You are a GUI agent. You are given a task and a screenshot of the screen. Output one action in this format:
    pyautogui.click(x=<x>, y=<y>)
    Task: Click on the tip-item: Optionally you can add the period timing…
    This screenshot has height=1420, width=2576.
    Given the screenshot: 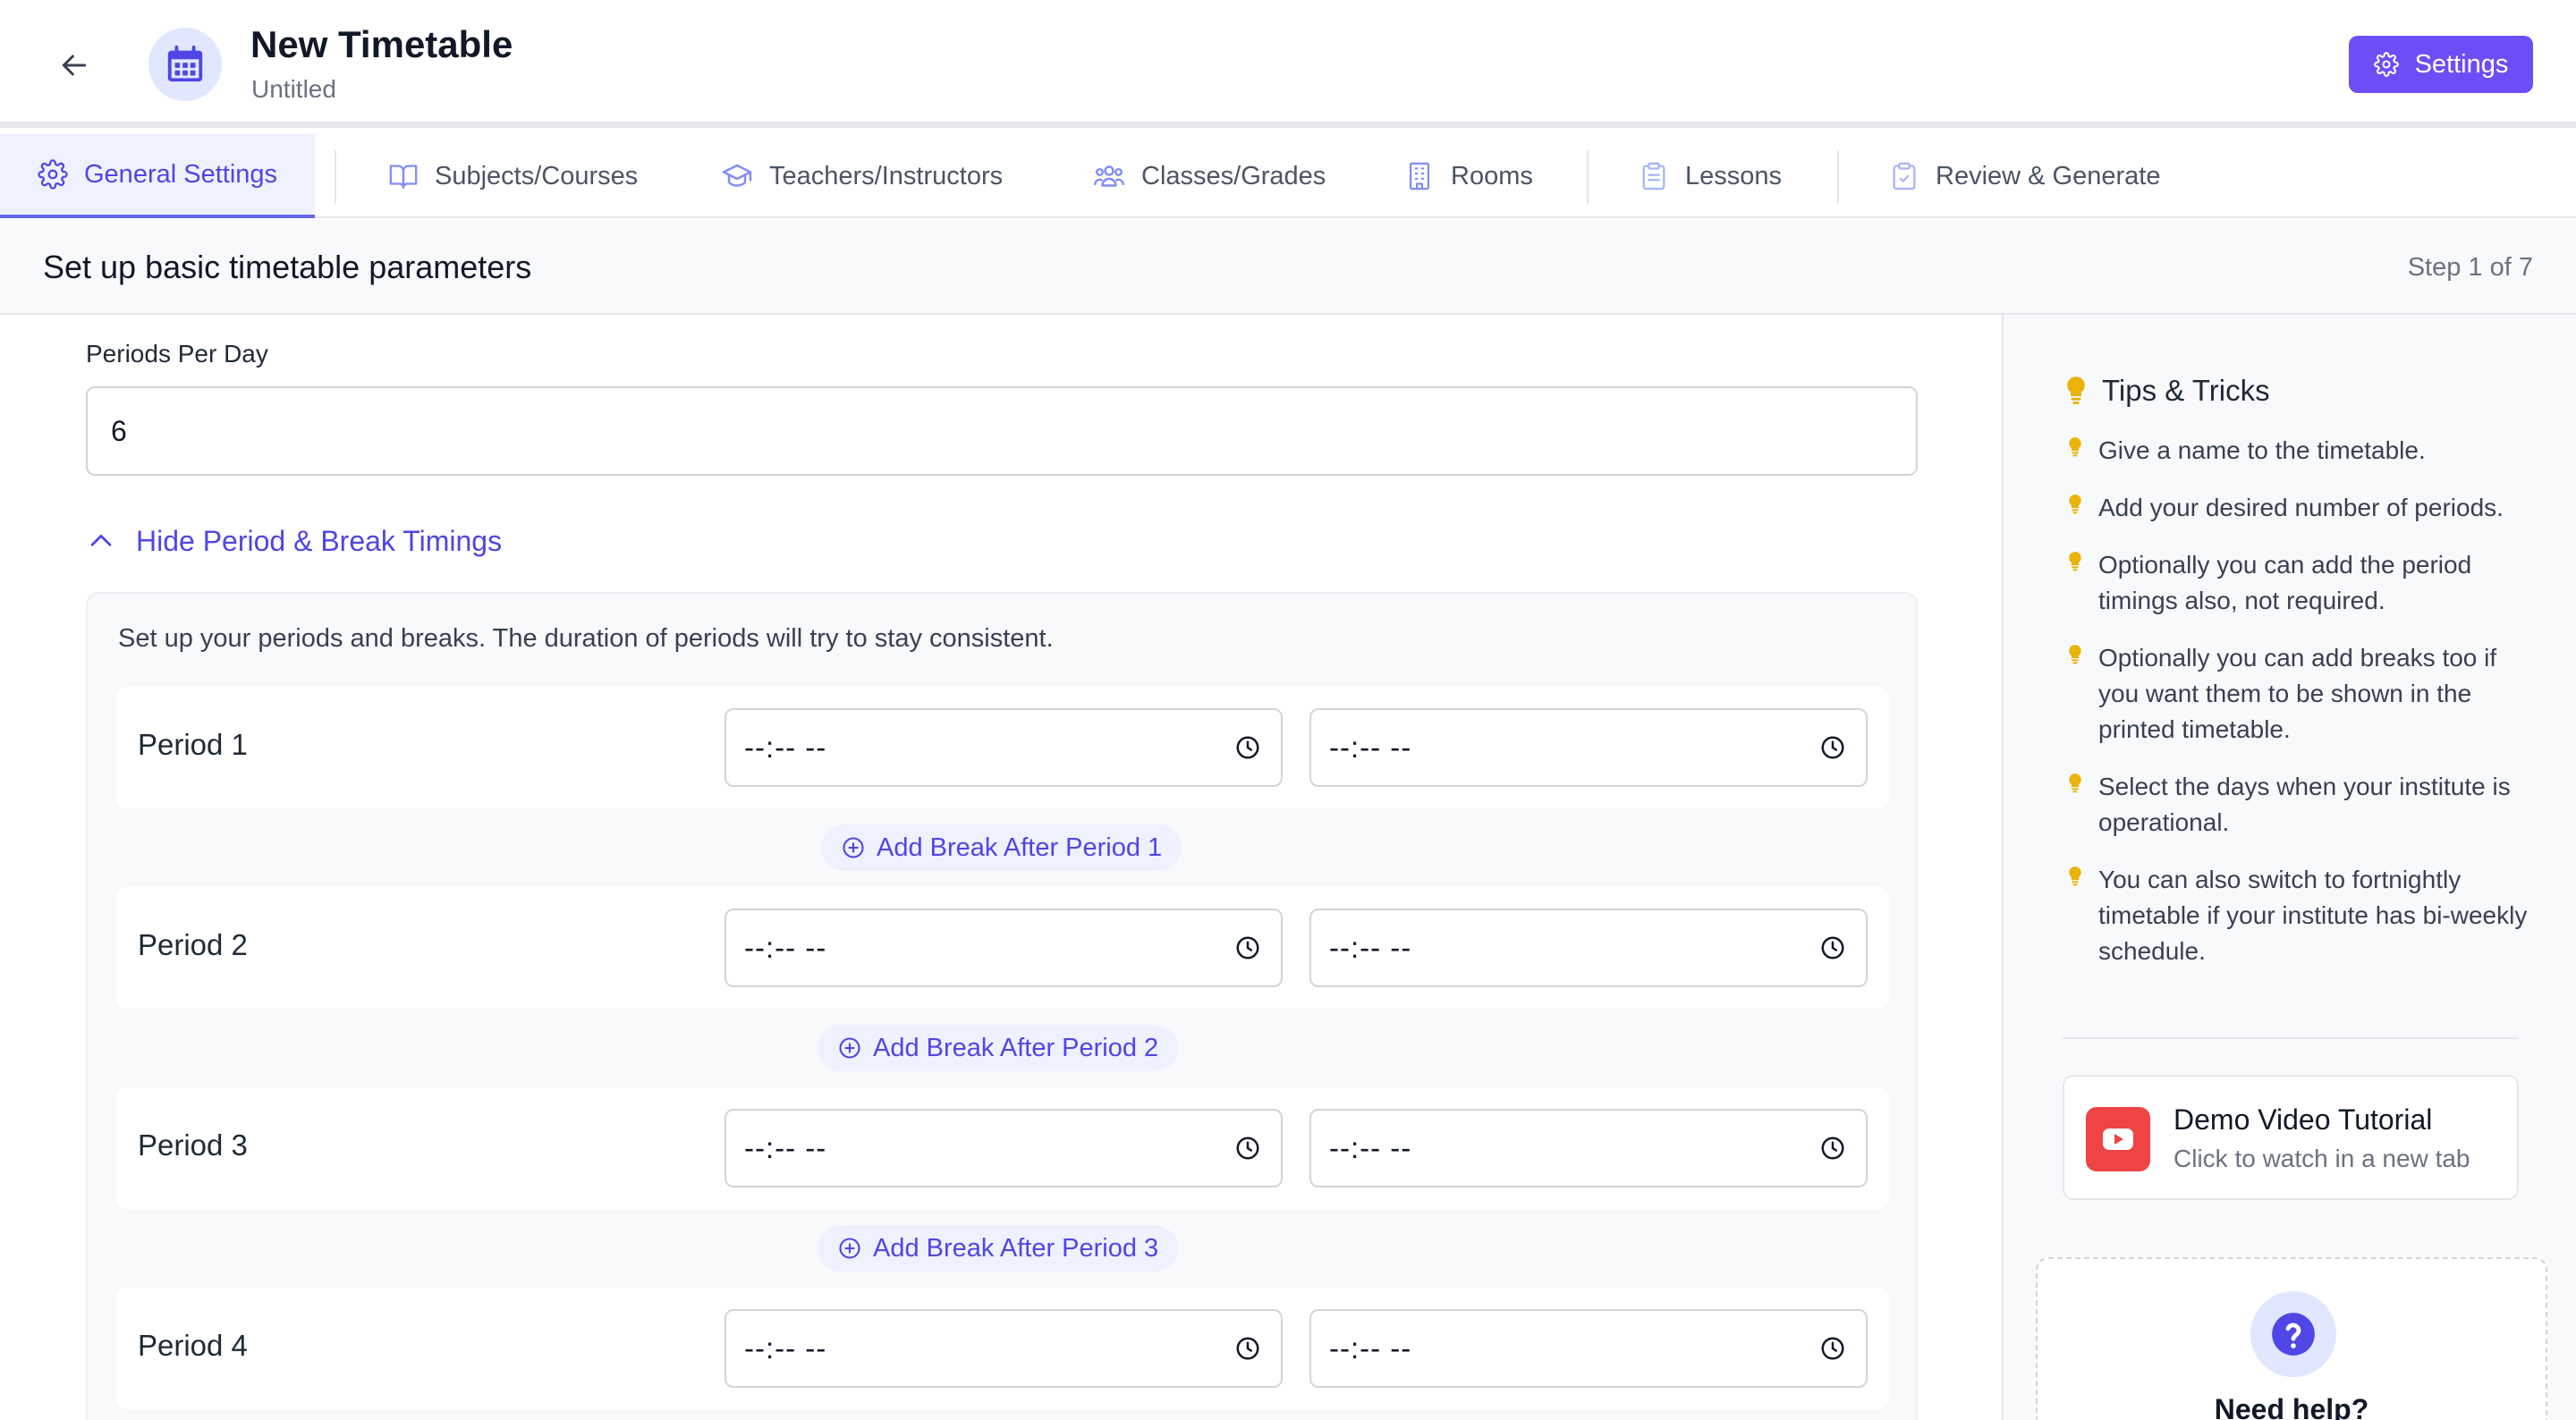 What is the action you would take?
    pyautogui.click(x=2295, y=583)
    